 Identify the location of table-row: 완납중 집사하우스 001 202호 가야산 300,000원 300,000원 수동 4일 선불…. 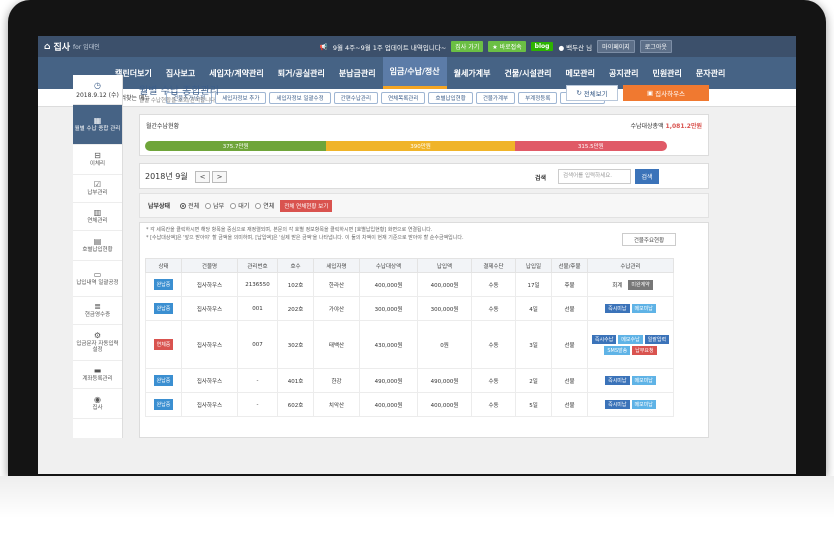
(409, 308).